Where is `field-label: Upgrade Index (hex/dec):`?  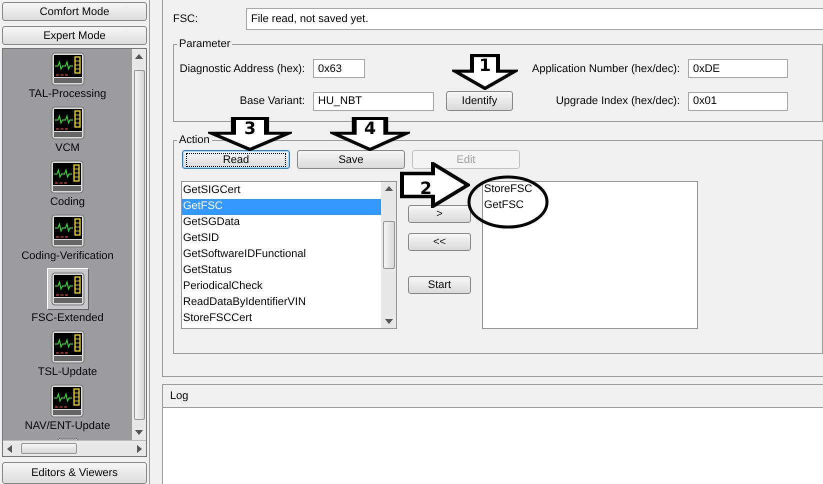
field-label: Upgrade Index (hex/dec): is located at coordinates (617, 101).